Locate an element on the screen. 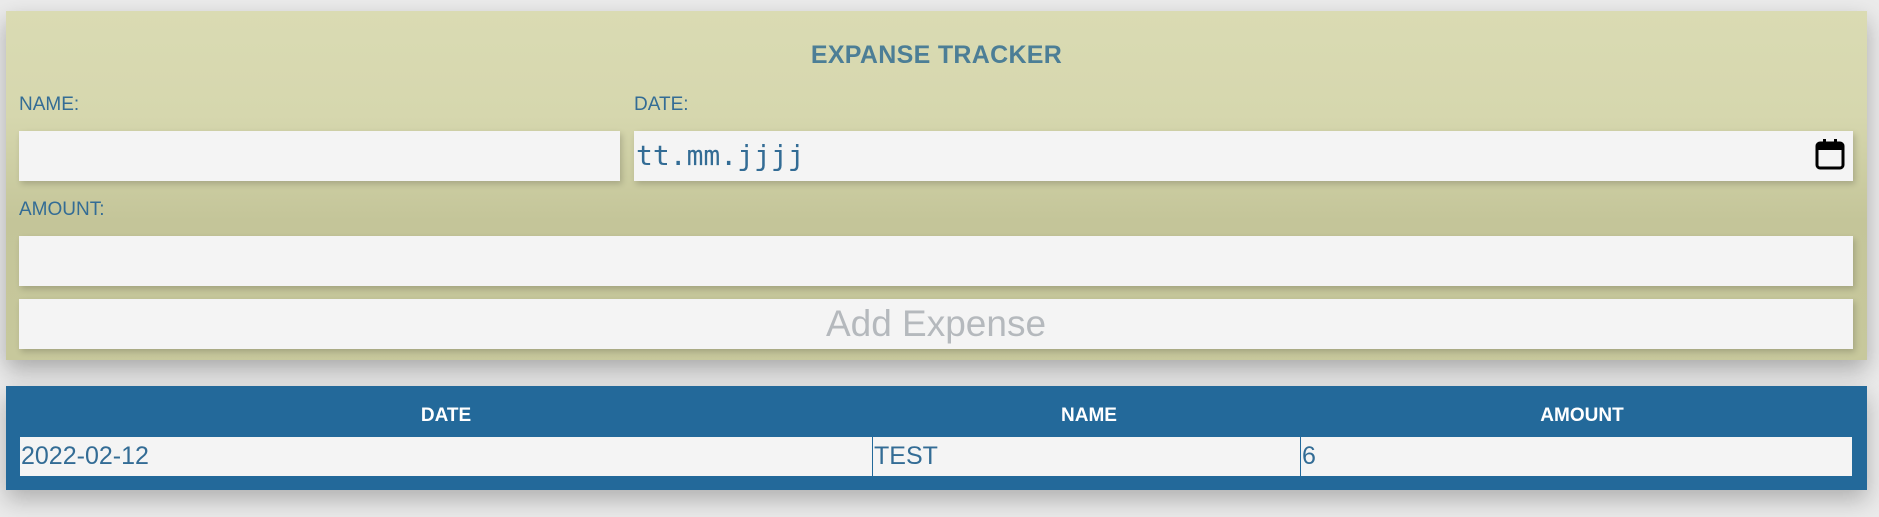 The height and width of the screenshot is (517, 1879). date-input: tt.mm.jjjj is located at coordinates (1243, 156).